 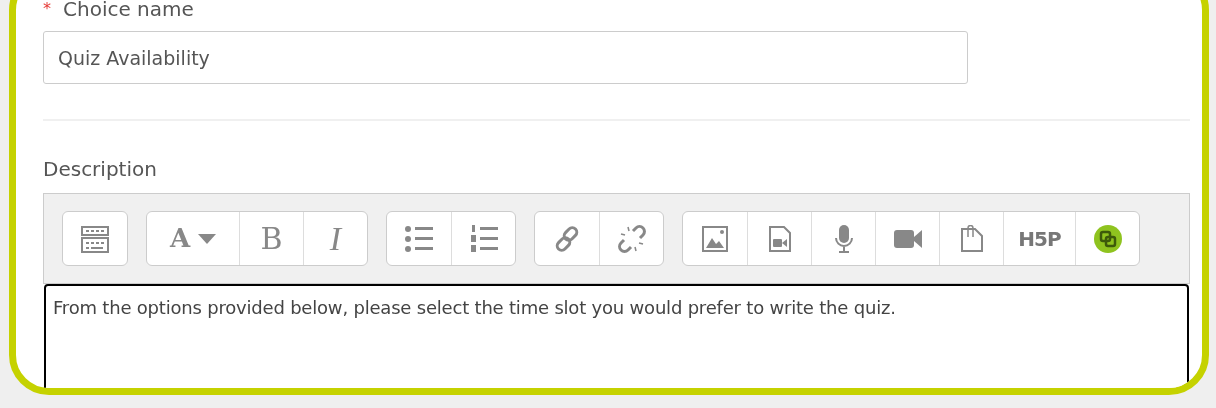 What do you see at coordinates (907, 238) in the screenshot?
I see `video-camera-icon` at bounding box center [907, 238].